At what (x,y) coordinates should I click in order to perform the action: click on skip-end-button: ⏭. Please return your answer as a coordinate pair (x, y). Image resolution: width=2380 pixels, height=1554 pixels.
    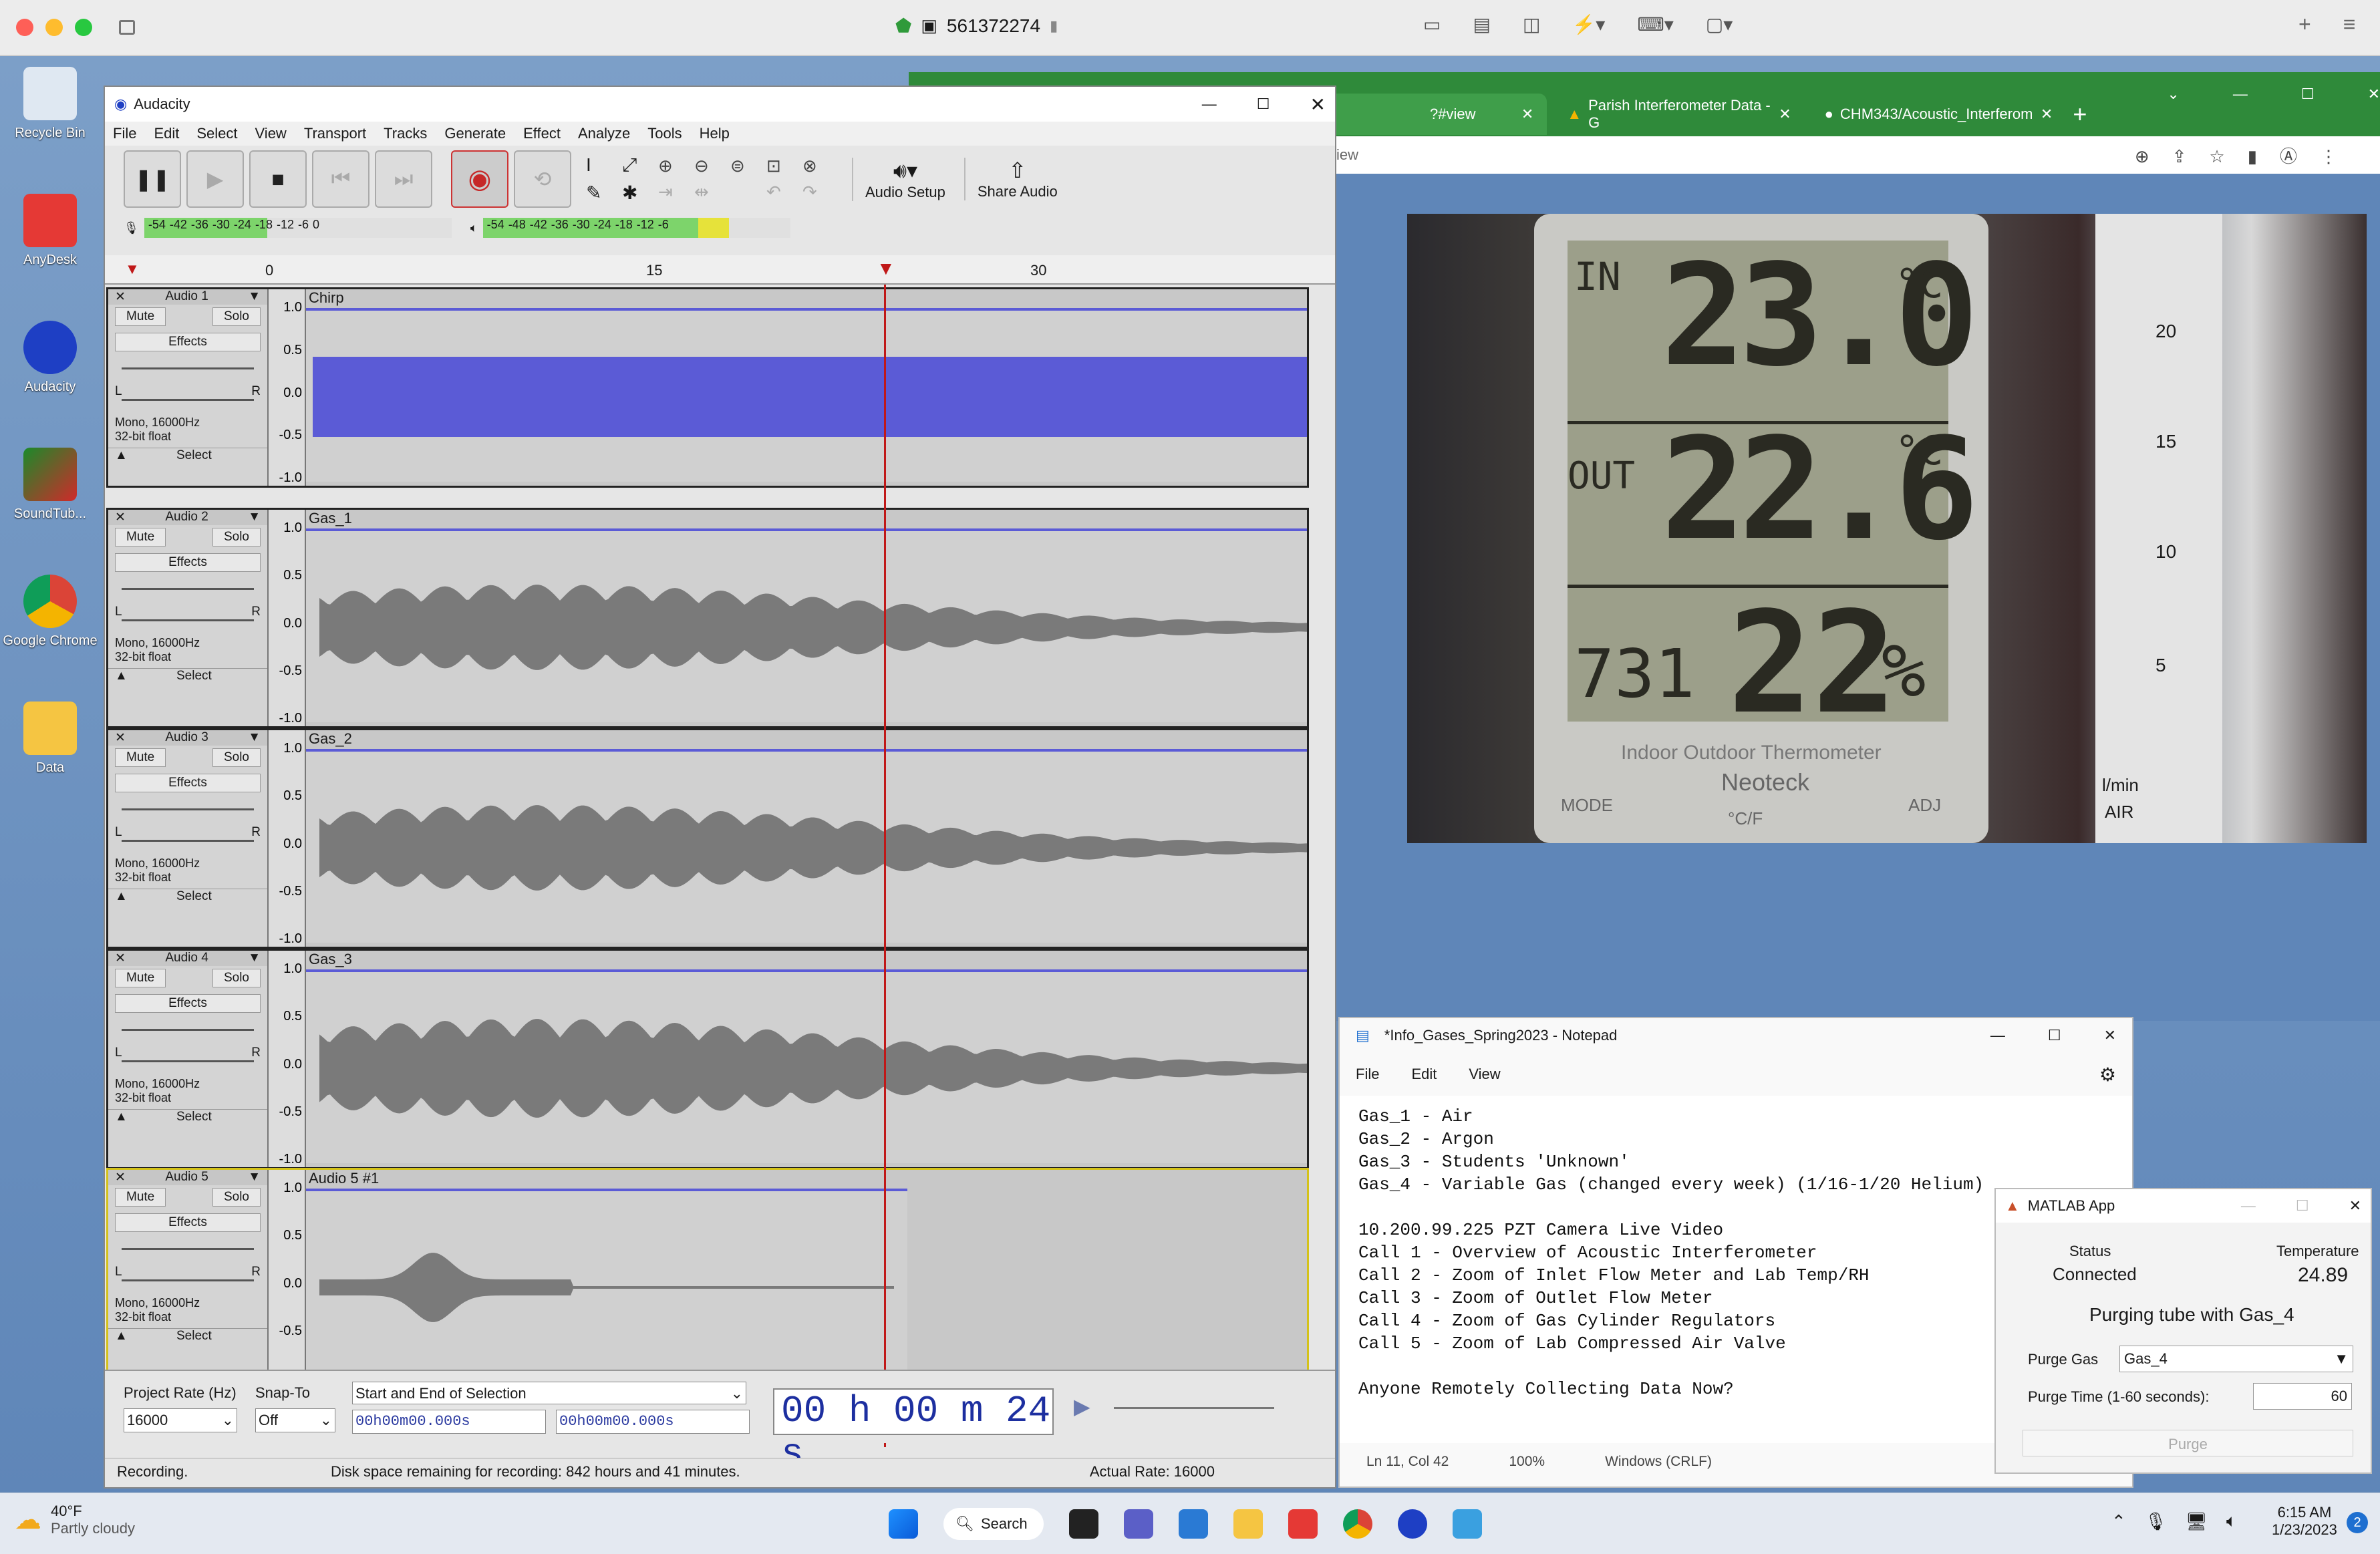
    Looking at the image, I should click on (403, 179).